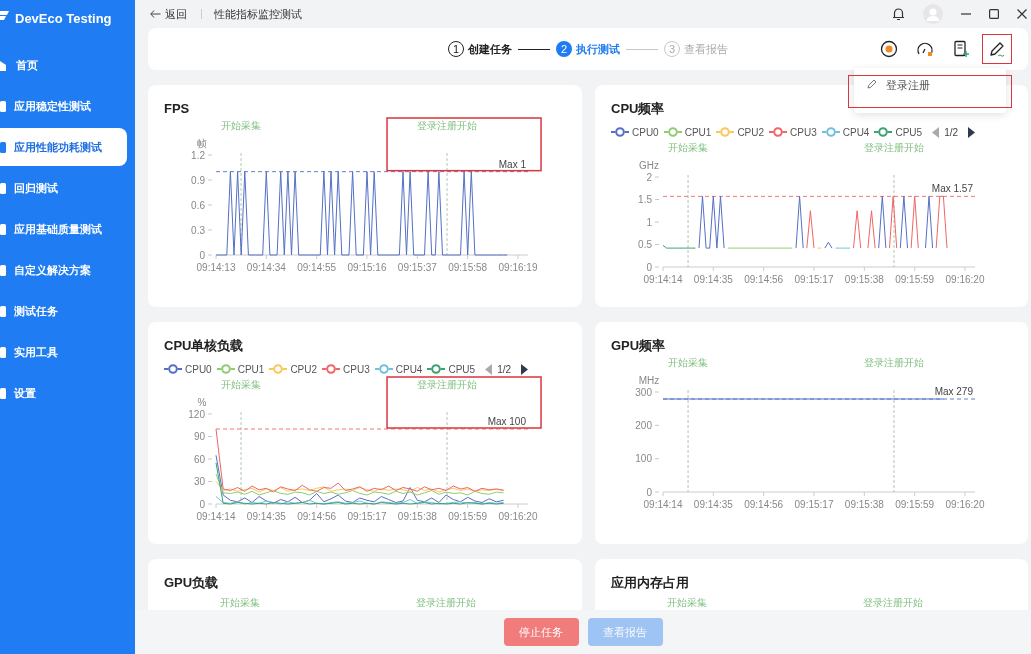 The height and width of the screenshot is (654, 1031). I want to click on sidebar-item: 回归测试, so click(63, 188).